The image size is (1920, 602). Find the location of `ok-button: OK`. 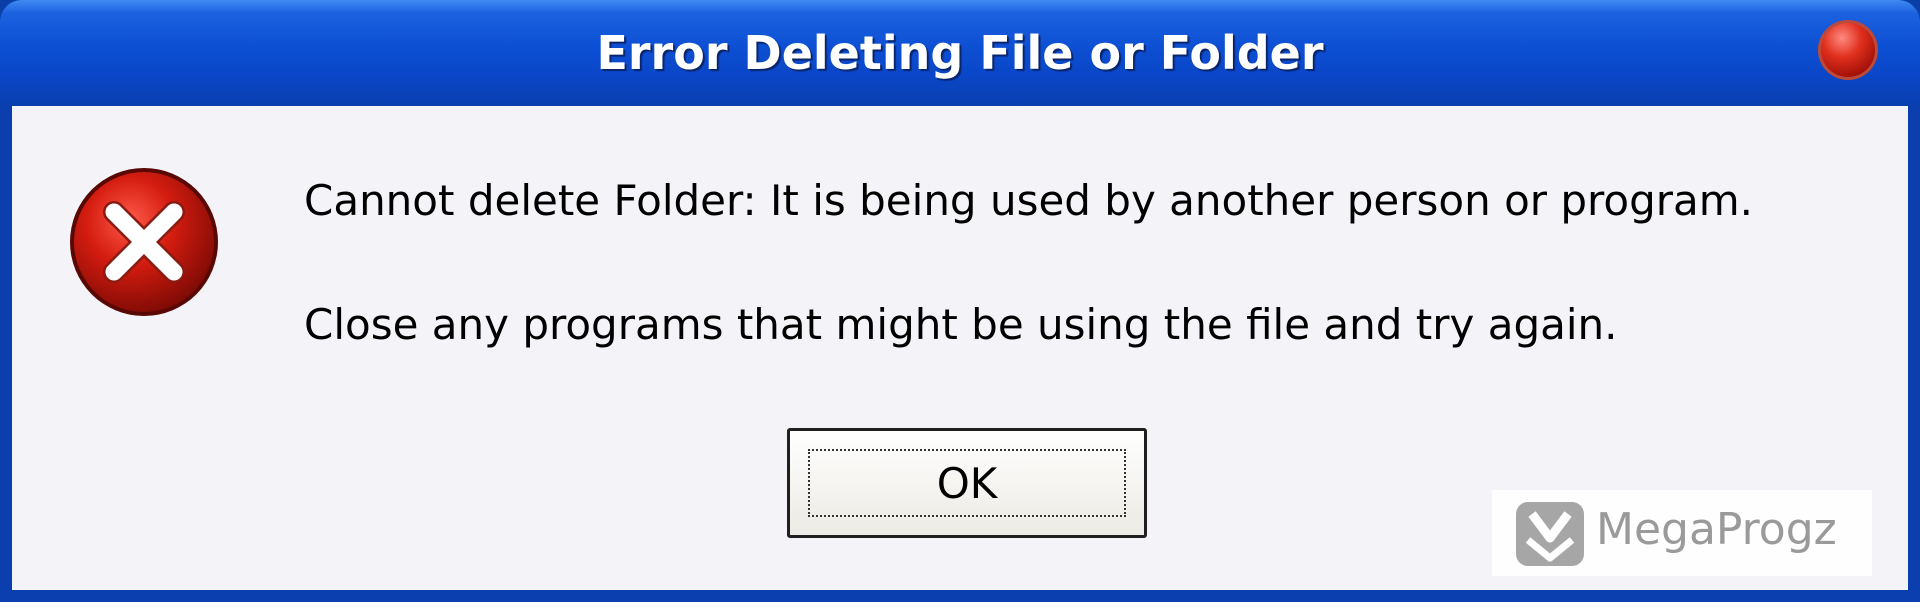

ok-button: OK is located at coordinates (967, 483).